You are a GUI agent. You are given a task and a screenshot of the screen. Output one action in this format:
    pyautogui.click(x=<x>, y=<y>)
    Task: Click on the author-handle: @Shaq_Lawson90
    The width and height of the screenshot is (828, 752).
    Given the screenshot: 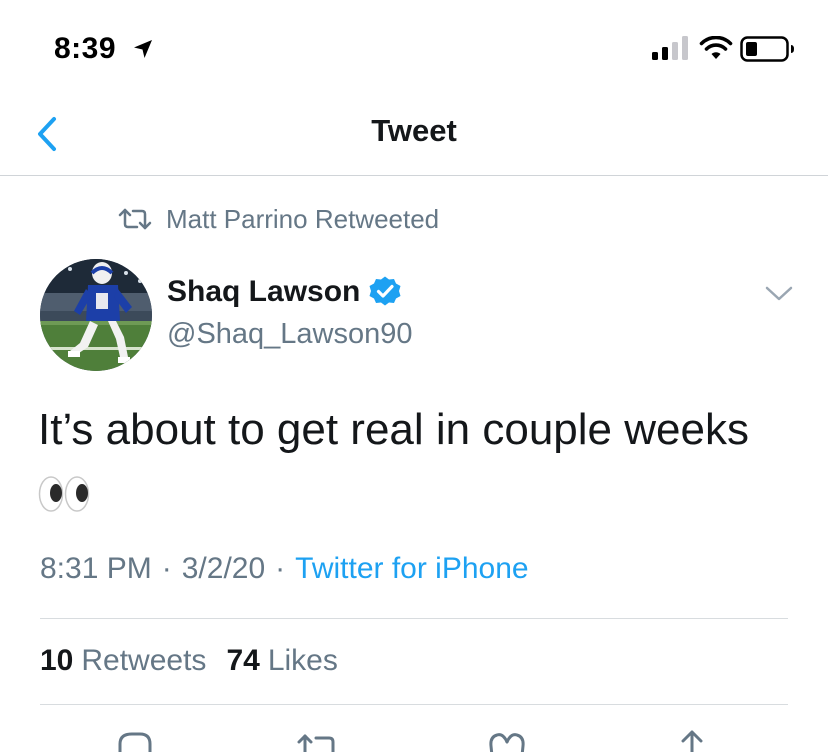 What is the action you would take?
    pyautogui.click(x=290, y=334)
    